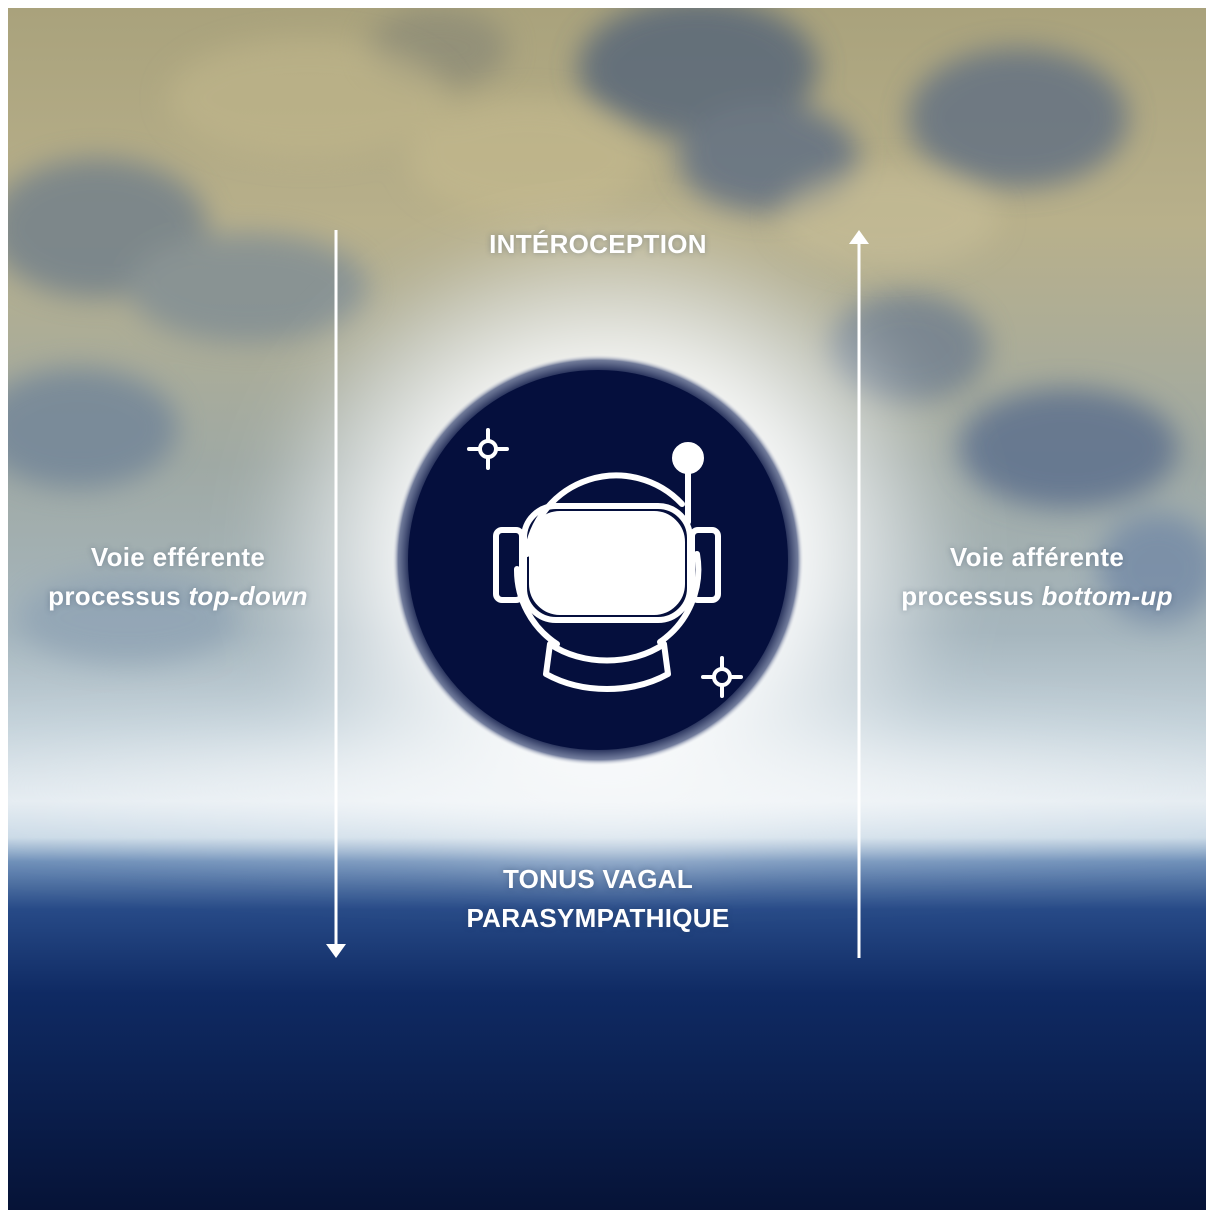 This screenshot has height=1210, width=1206. Describe the element at coordinates (598, 879) in the screenshot. I see `vagal-tone-line1: TONUS VAGAL` at that location.